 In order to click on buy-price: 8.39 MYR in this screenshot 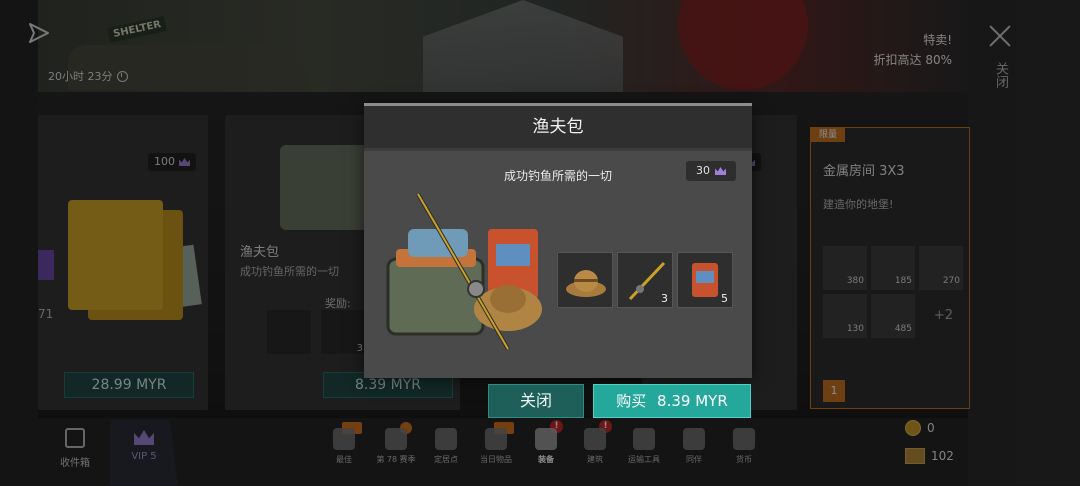, I will do `click(692, 401)`.